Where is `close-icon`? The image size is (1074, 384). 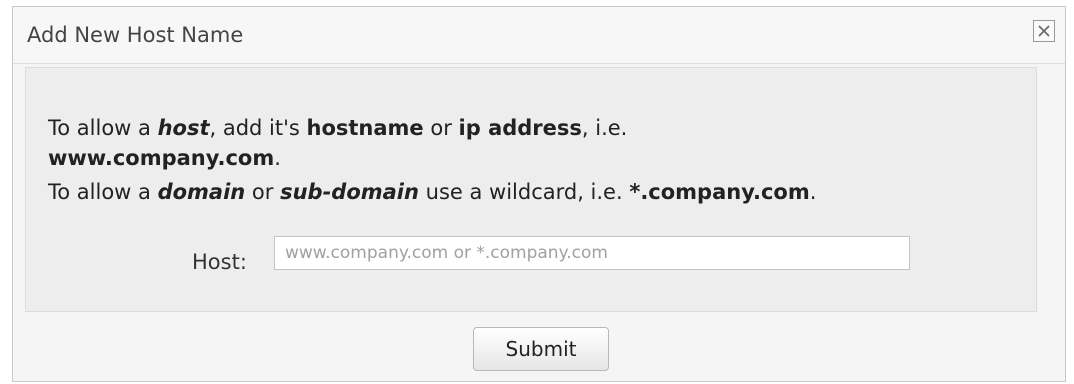
close-icon is located at coordinates (1044, 31).